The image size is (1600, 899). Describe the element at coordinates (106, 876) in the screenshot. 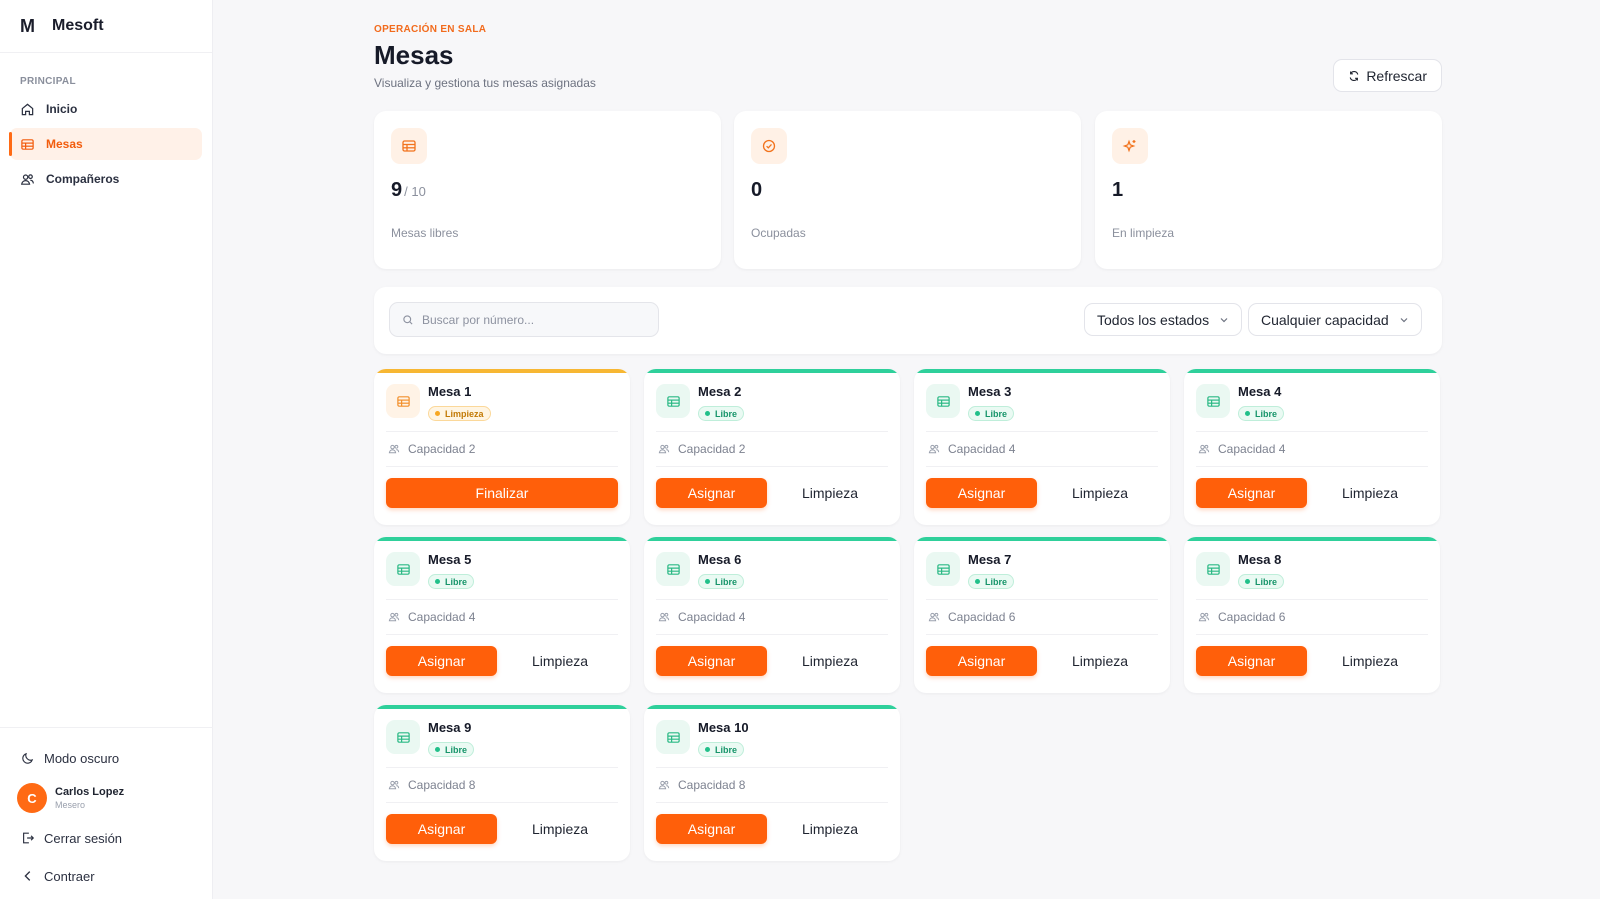

I see `collapse-button: Contraer` at that location.